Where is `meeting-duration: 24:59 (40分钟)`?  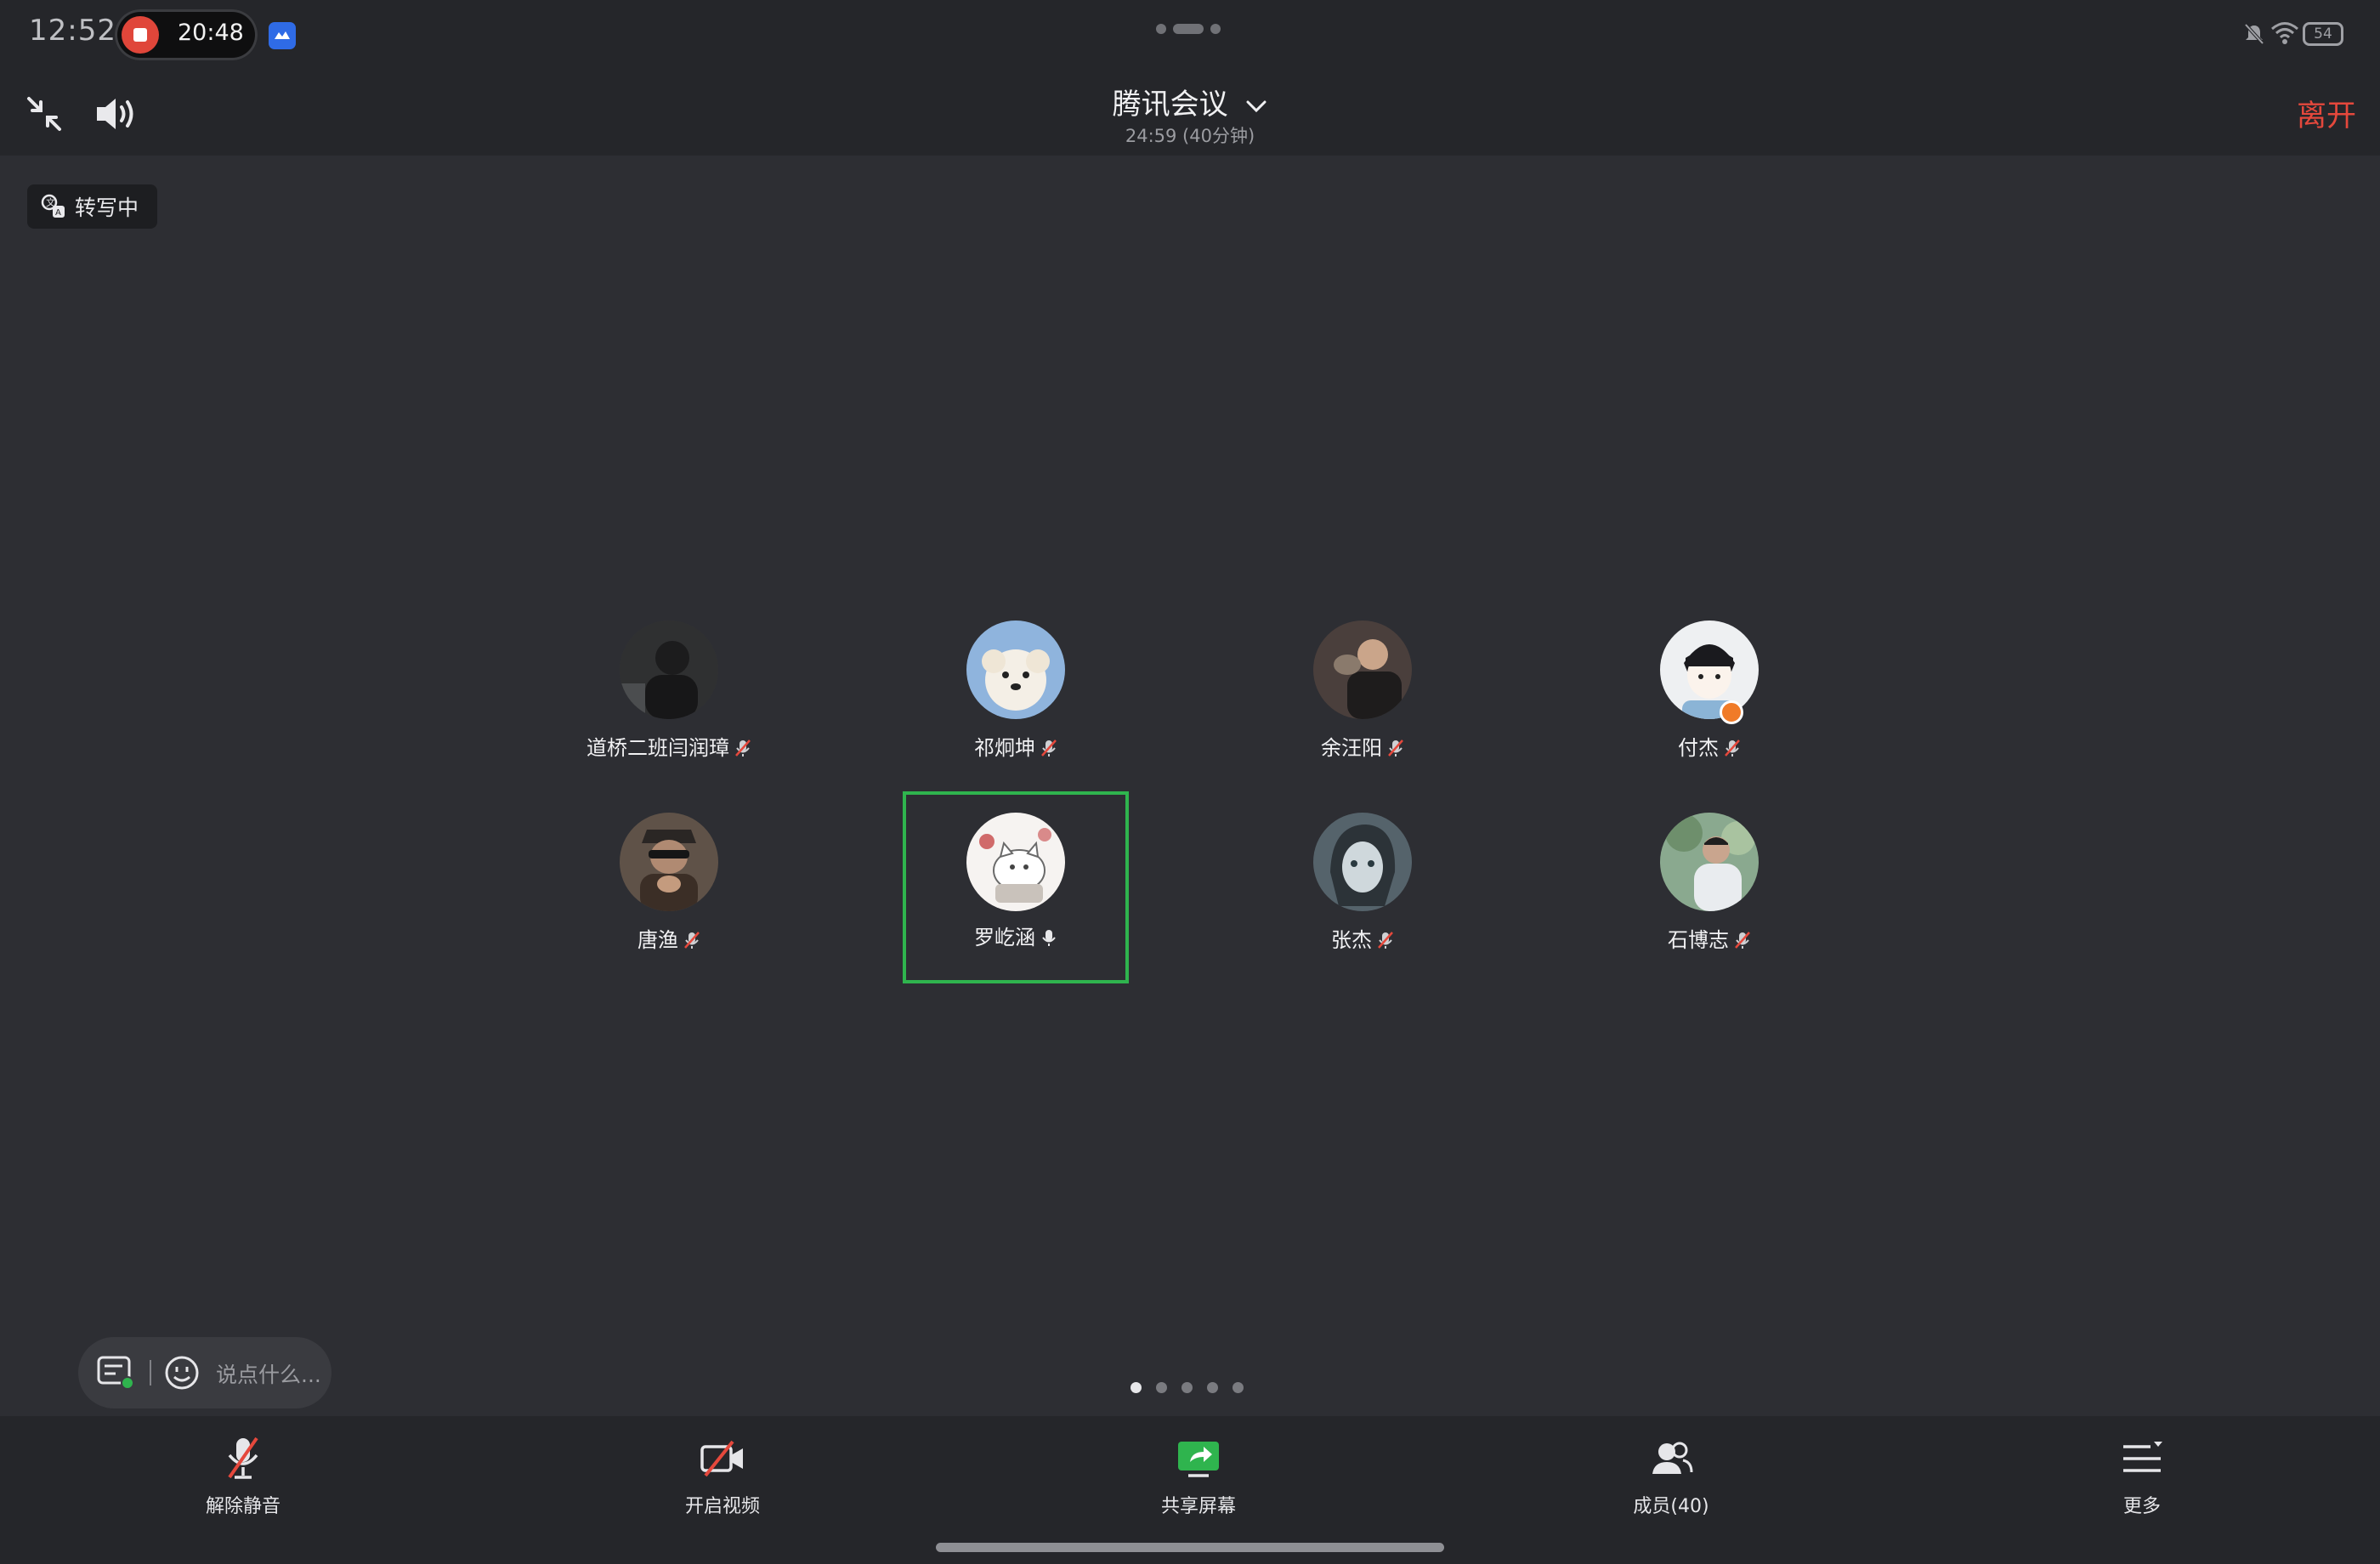 meeting-duration: 24:59 (40分钟) is located at coordinates (1190, 136).